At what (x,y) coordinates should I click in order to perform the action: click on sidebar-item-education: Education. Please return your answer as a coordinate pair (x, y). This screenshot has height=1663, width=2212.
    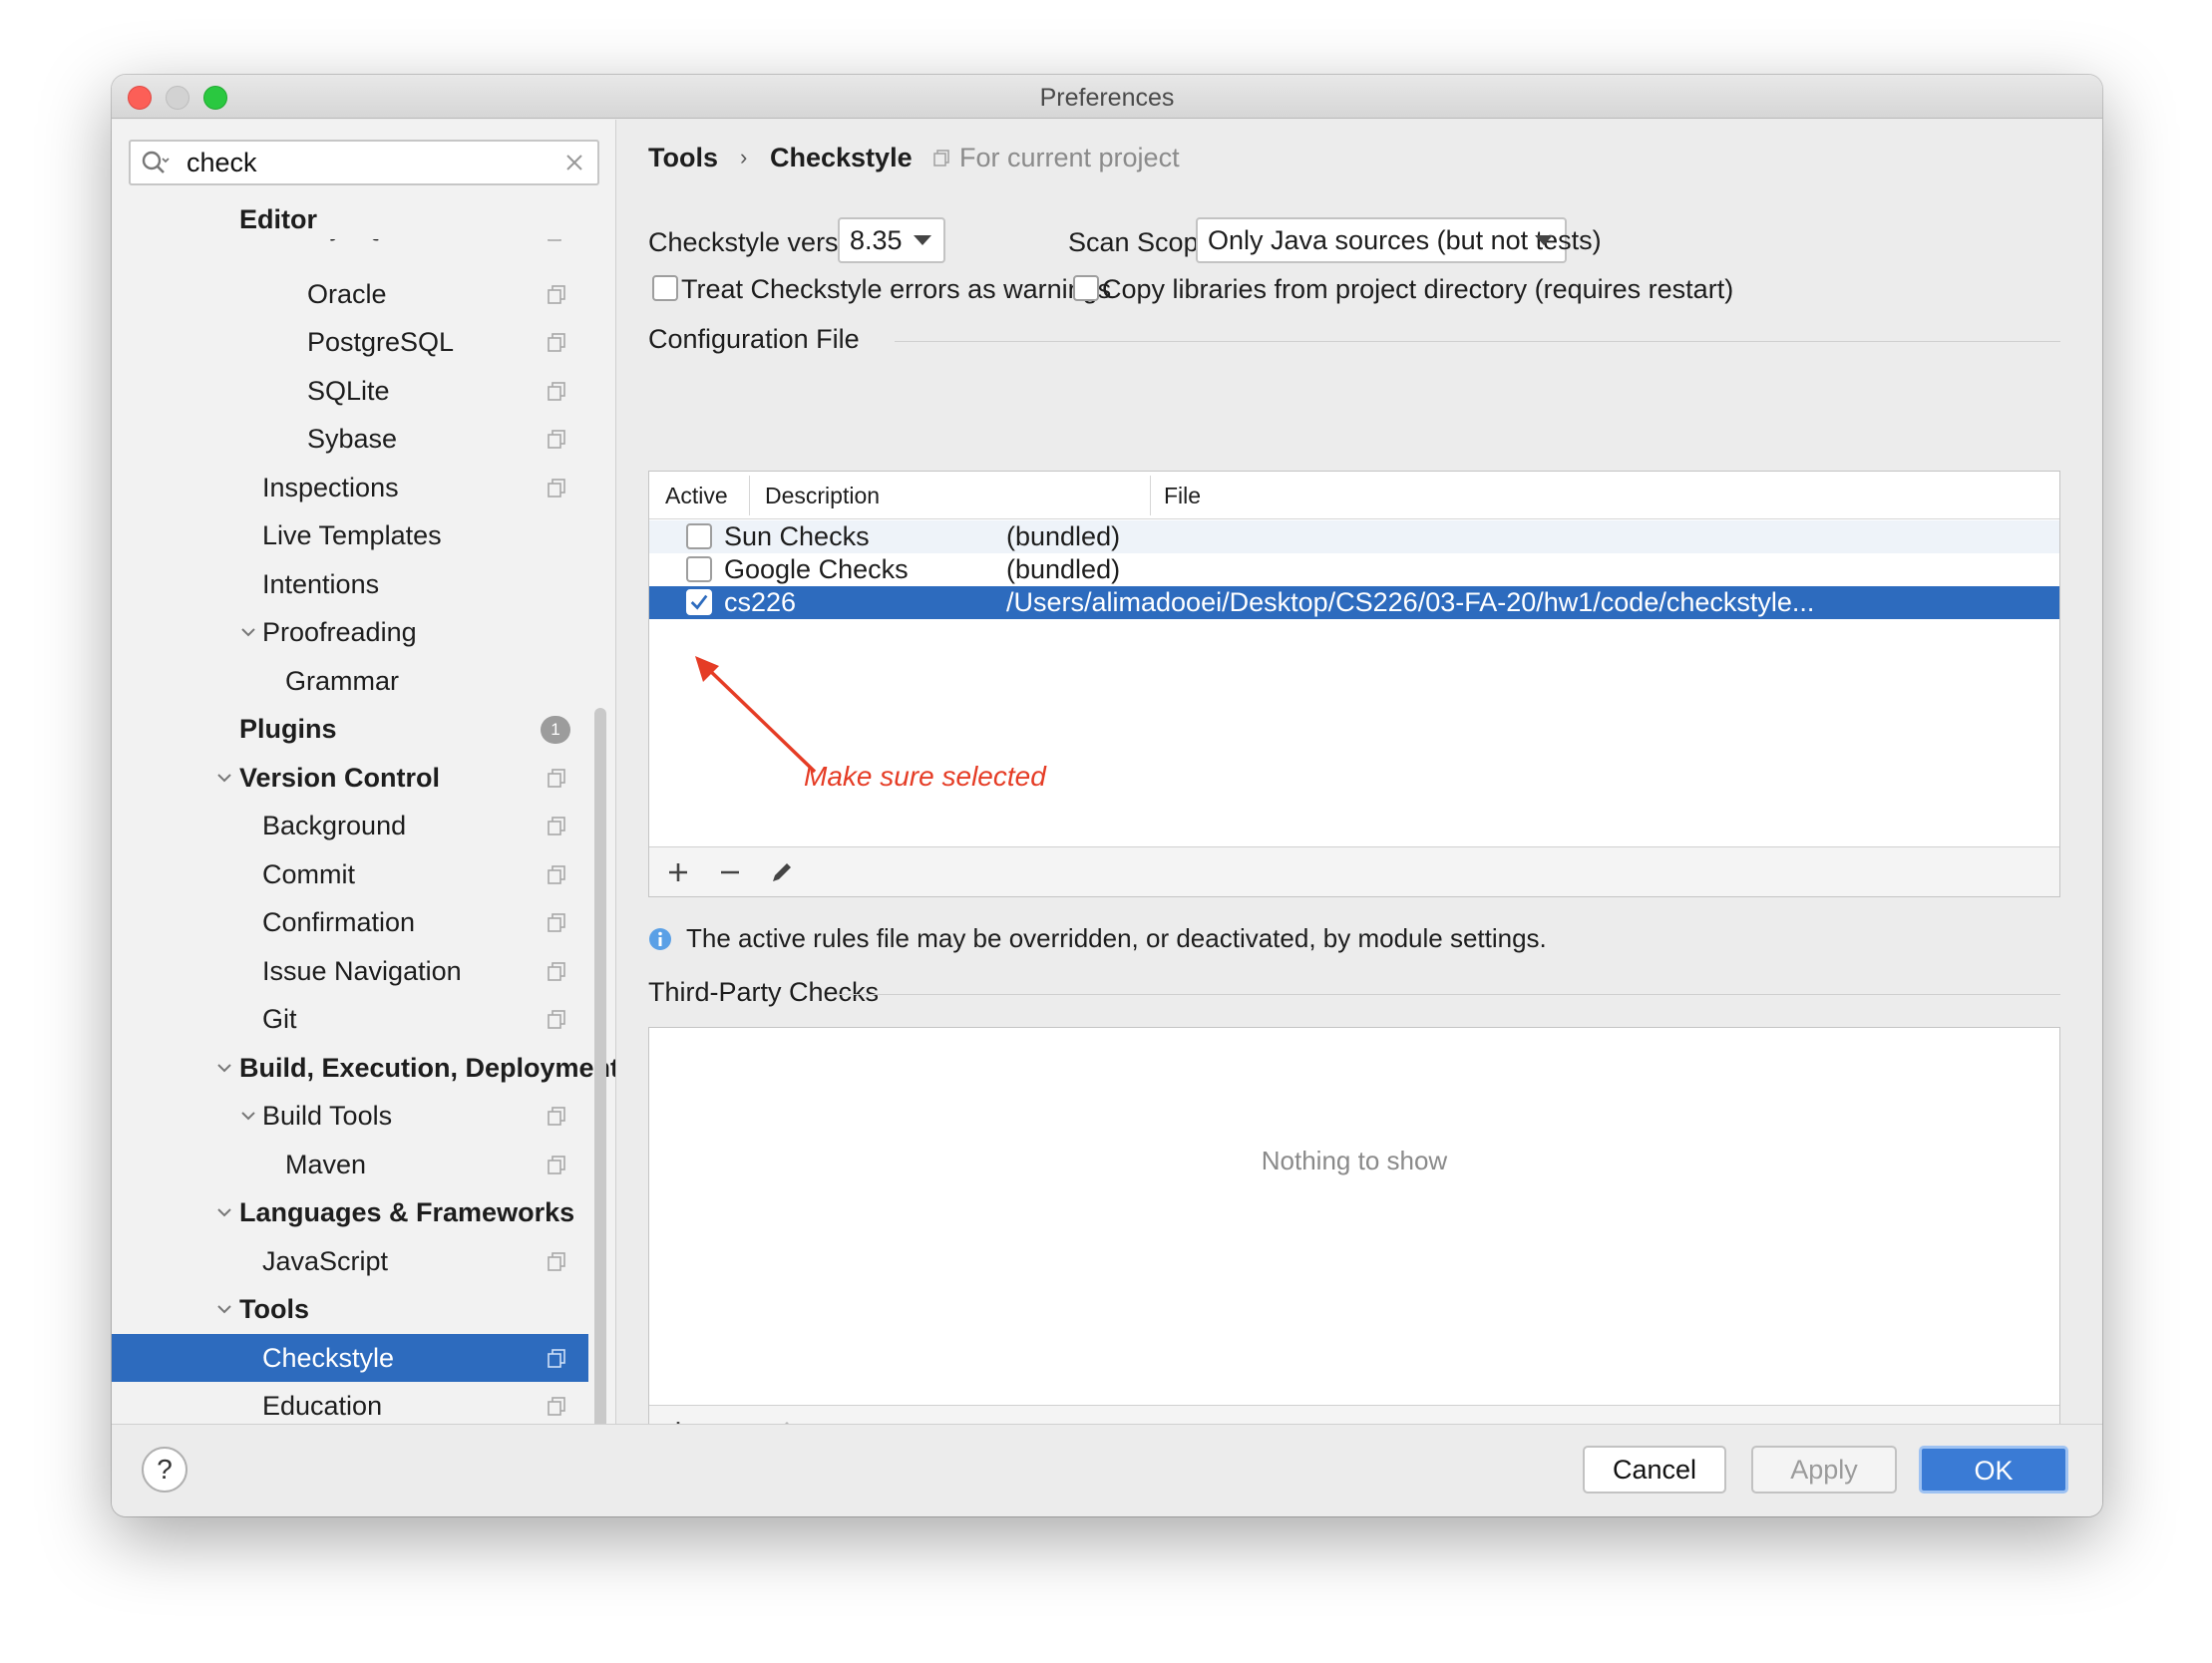
    Looking at the image, I should click on (350, 1403).